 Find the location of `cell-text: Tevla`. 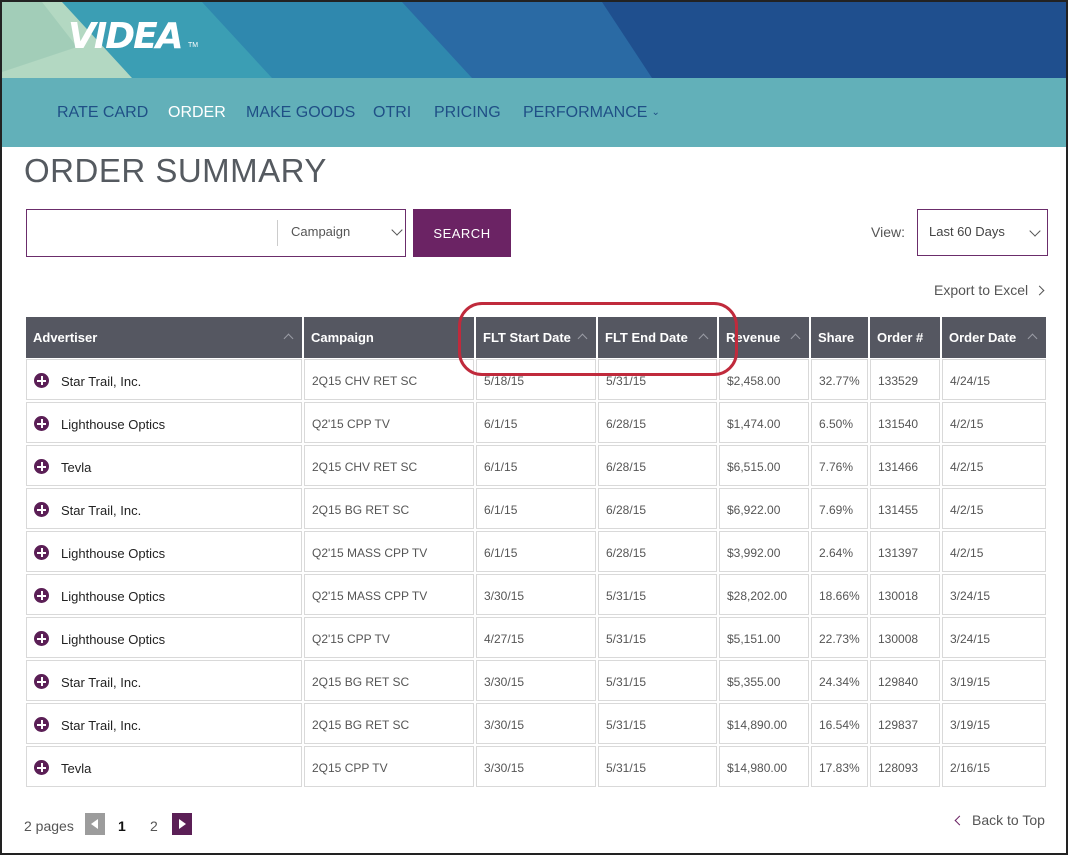

cell-text: Tevla is located at coordinates (76, 467).